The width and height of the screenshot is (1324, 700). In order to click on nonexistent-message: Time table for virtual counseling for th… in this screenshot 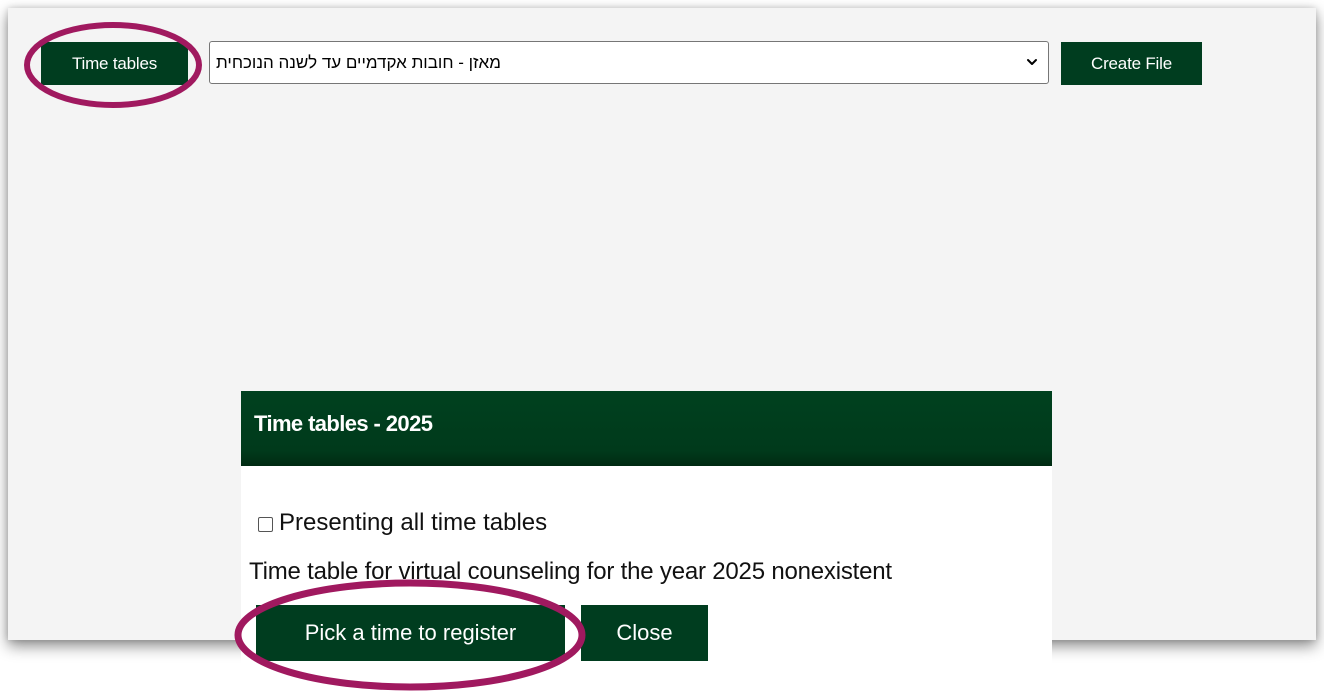, I will do `click(570, 571)`.